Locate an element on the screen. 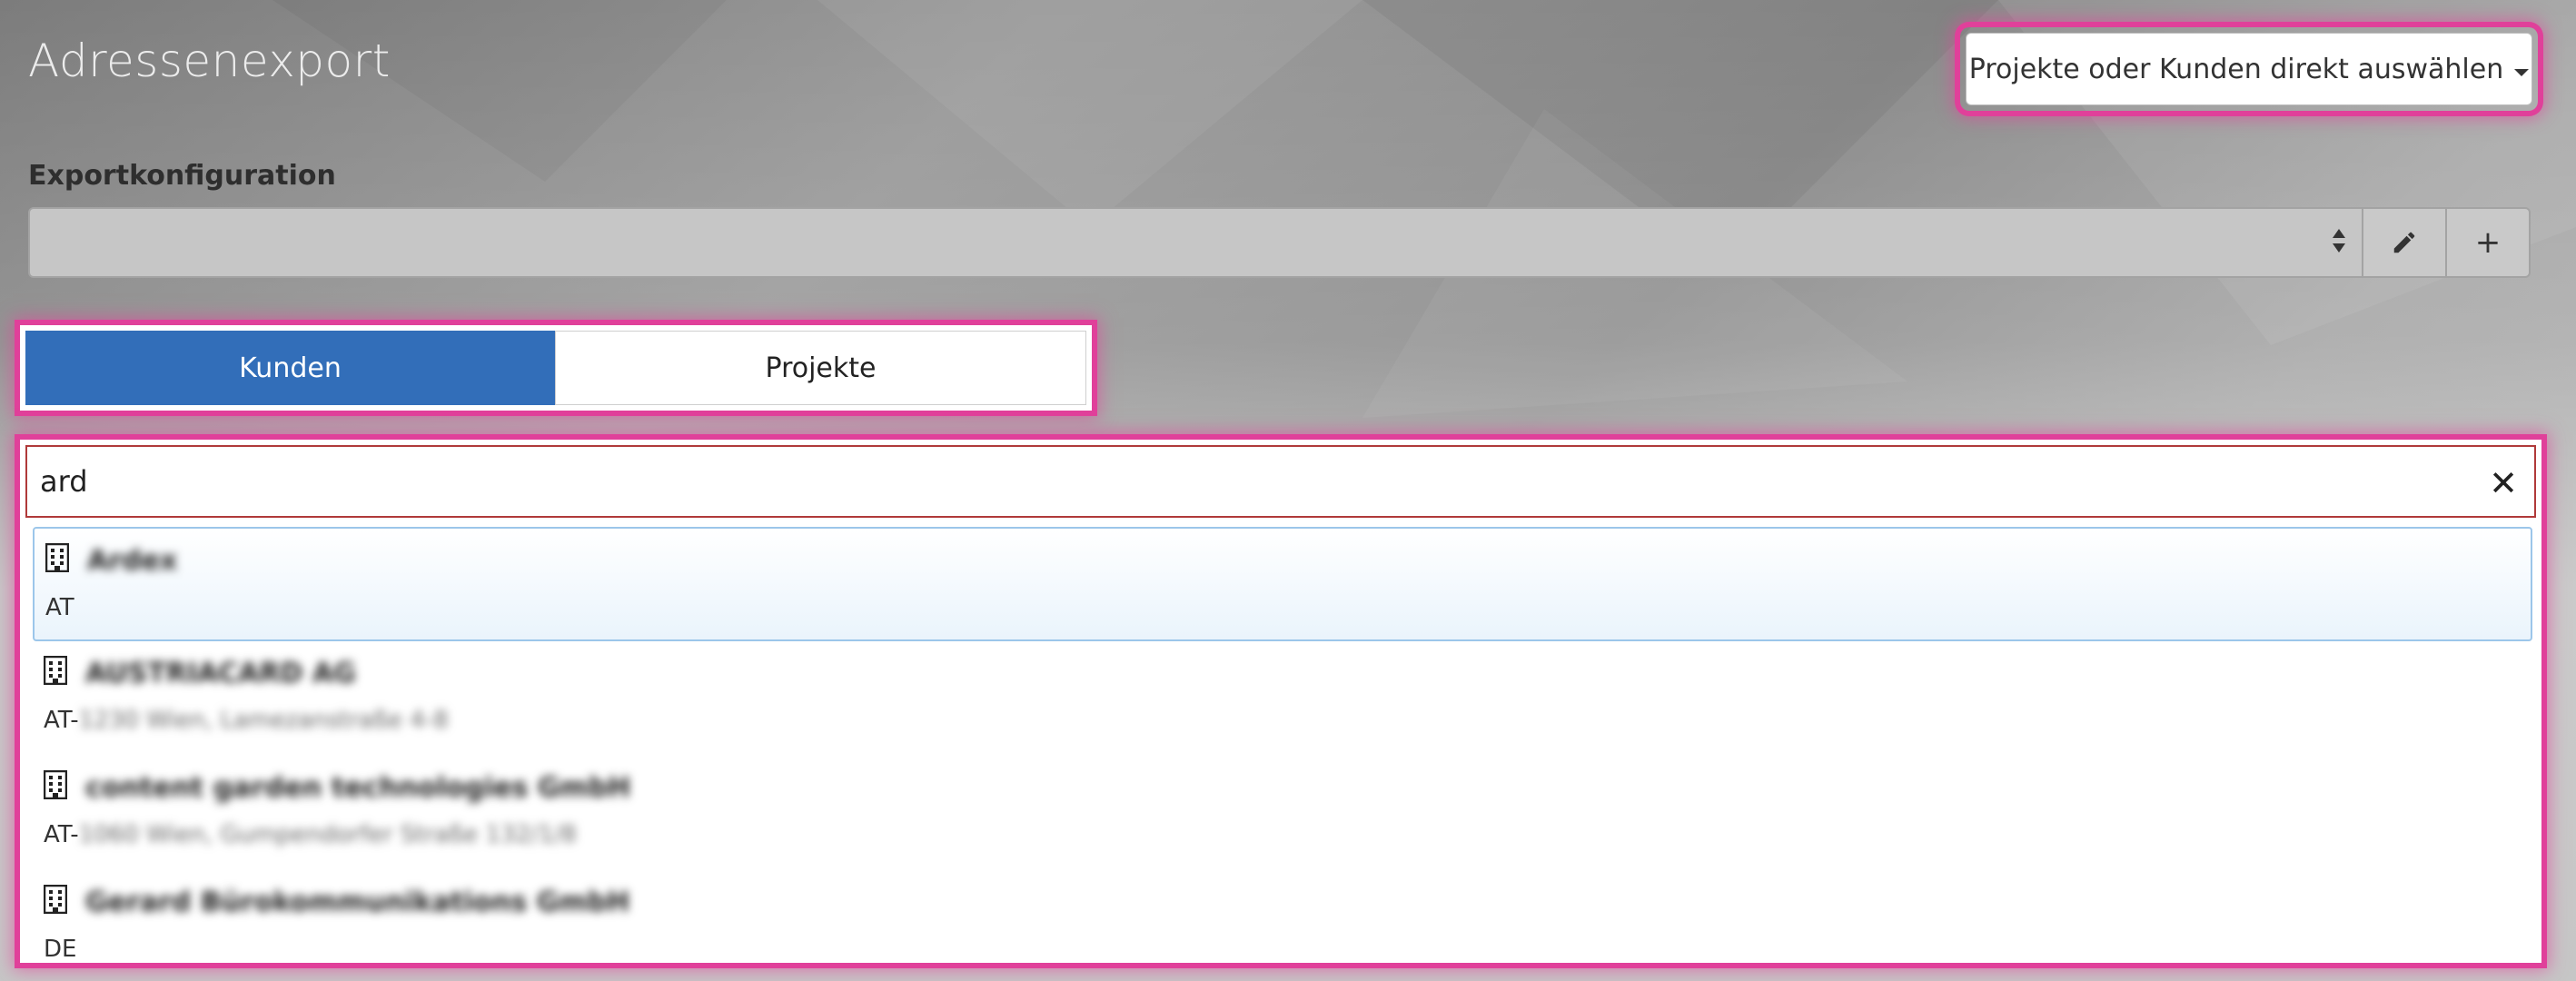 Image resolution: width=2576 pixels, height=981 pixels. type-tabs: Kunden Projekte is located at coordinates (556, 368).